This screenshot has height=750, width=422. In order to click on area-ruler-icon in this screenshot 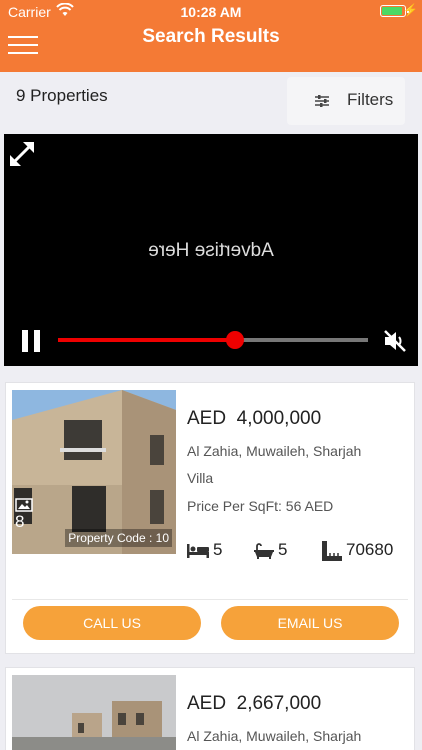, I will do `click(332, 550)`.